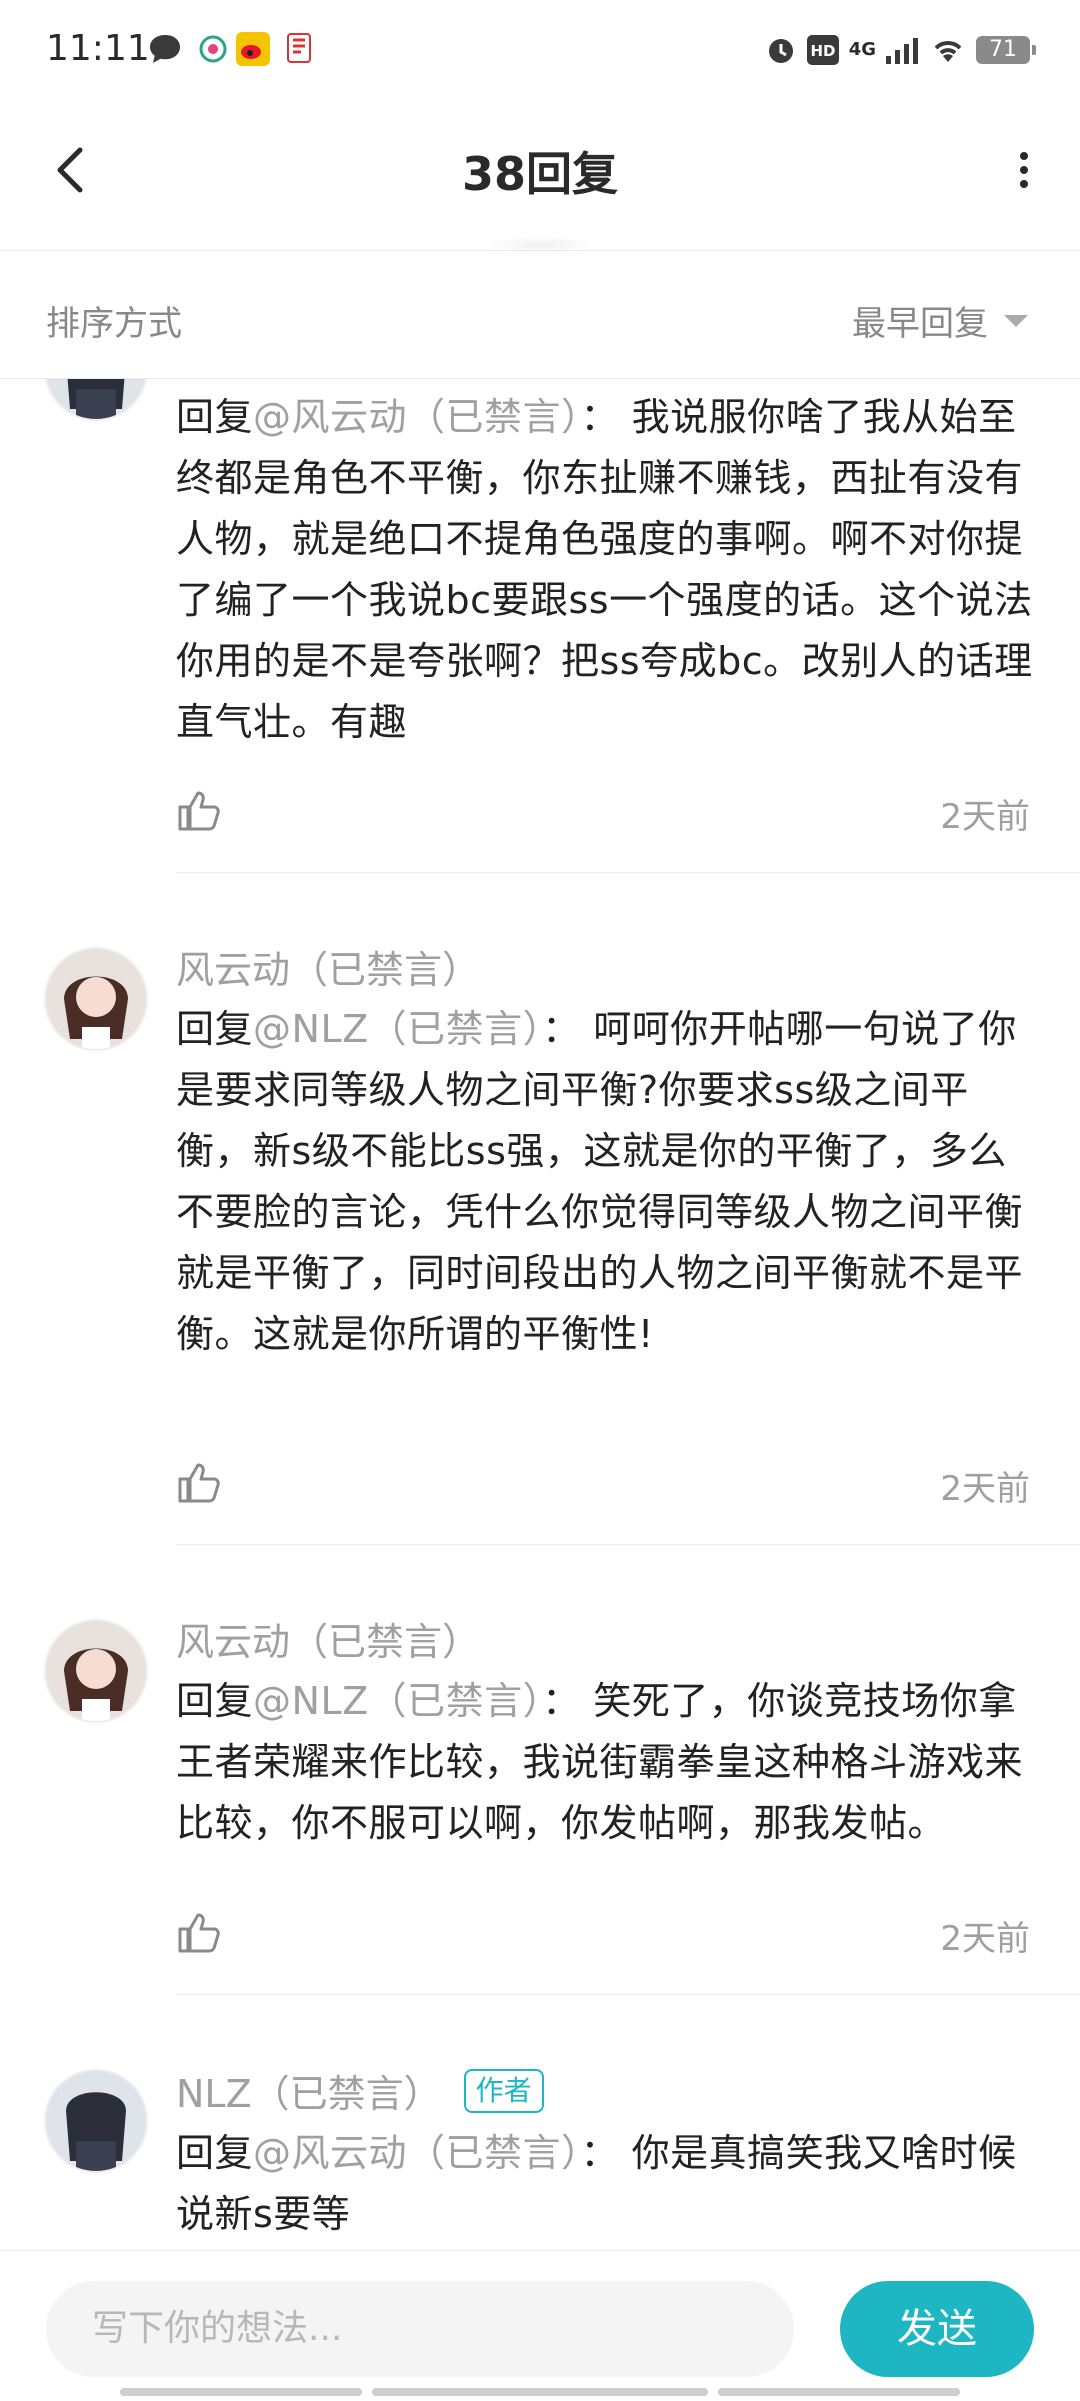 This screenshot has width=1080, height=2401. Describe the element at coordinates (780, 51) in the screenshot. I see `alarm-icon` at that location.